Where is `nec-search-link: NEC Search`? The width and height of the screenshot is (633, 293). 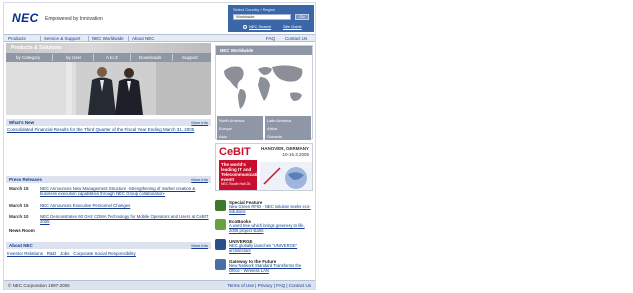 nec-search-link: NEC Search is located at coordinates (260, 26).